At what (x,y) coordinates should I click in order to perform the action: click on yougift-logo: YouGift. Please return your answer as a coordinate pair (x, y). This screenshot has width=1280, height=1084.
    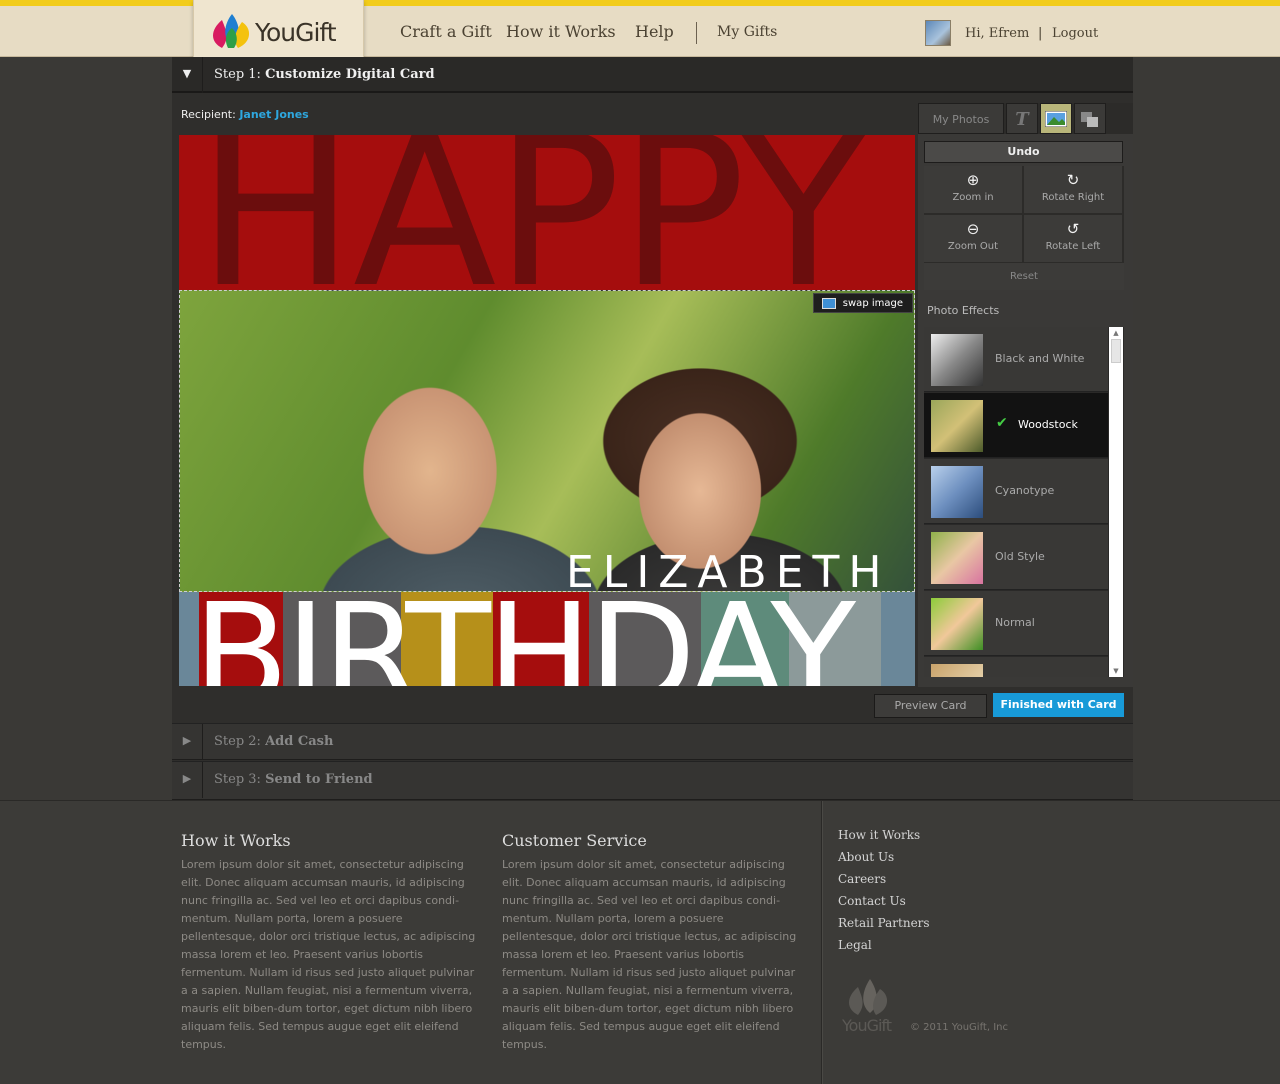
    Looking at the image, I should click on (278, 31).